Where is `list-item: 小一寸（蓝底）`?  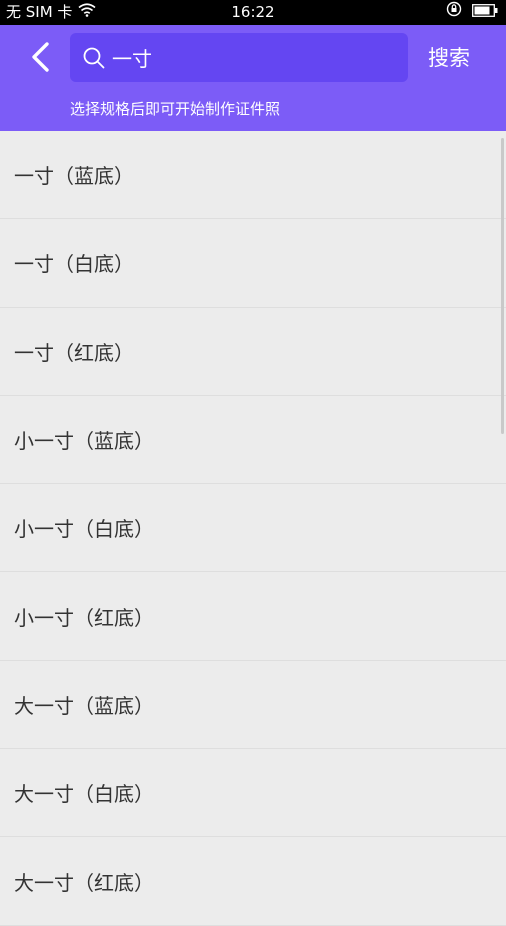 list-item: 小一寸（蓝底） is located at coordinates (253, 440).